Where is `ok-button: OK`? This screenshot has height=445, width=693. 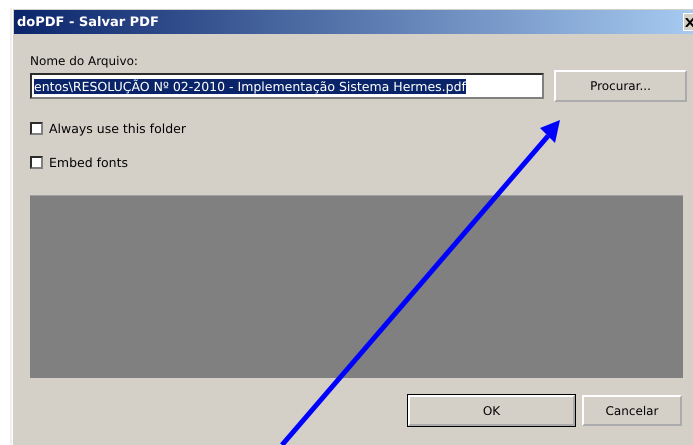 ok-button: OK is located at coordinates (491, 410).